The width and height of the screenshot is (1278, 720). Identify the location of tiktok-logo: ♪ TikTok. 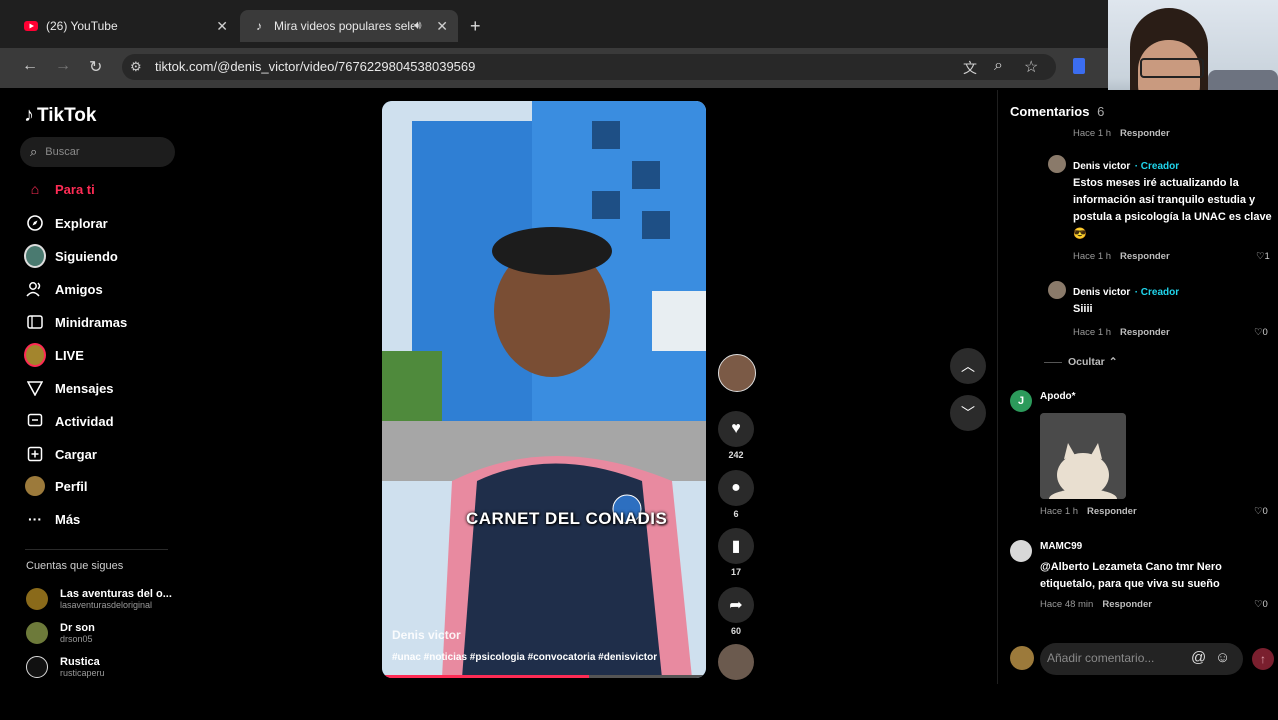
(60, 115).